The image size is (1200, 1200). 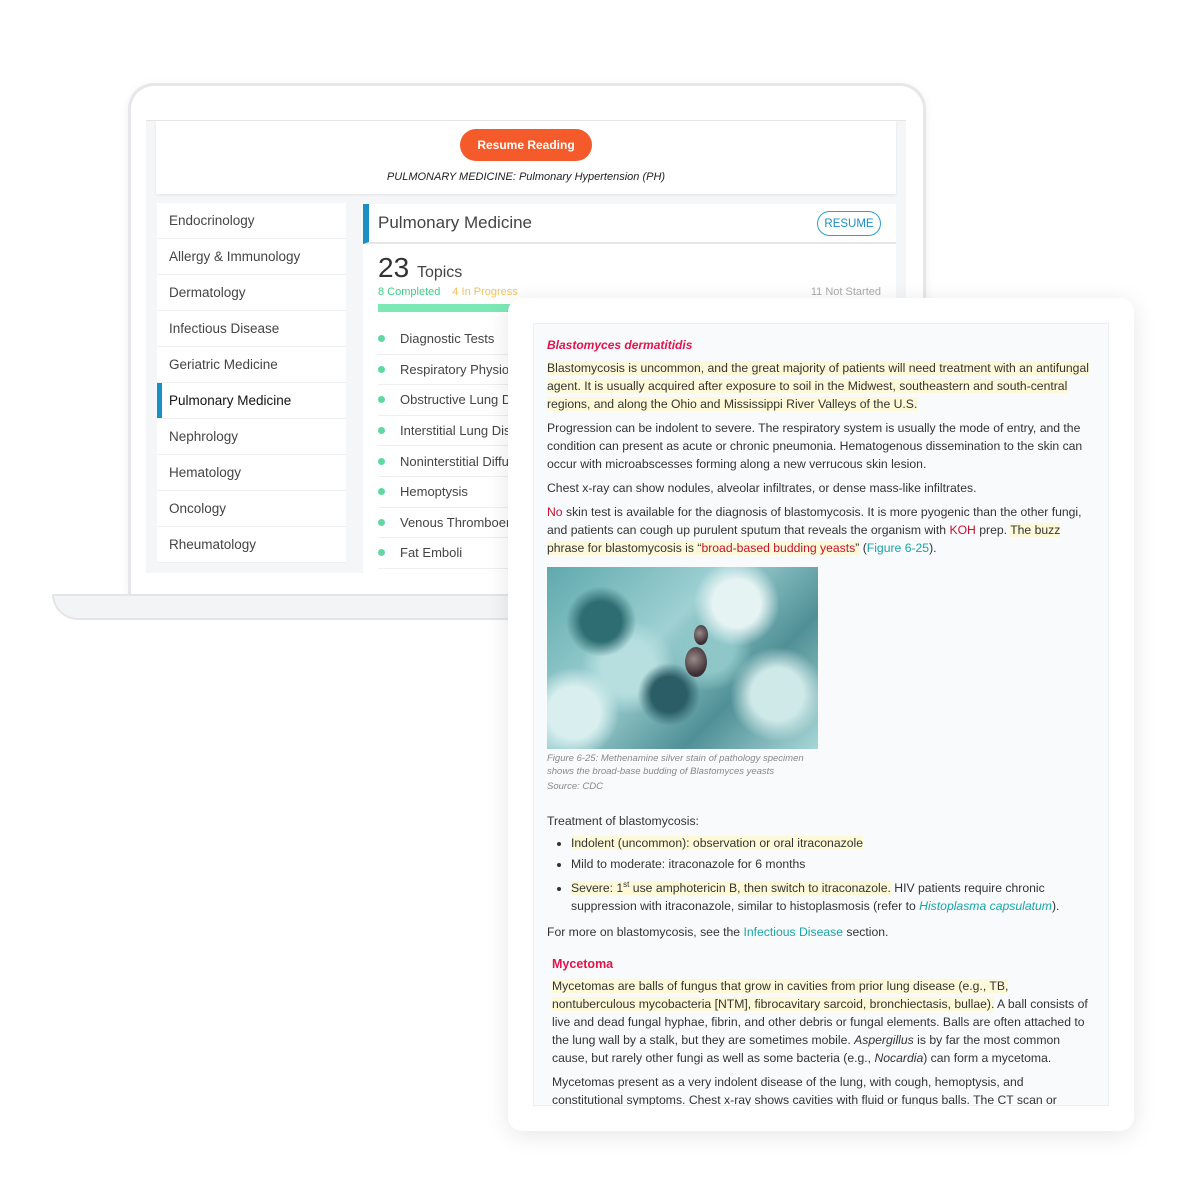 What do you see at coordinates (696, 662) in the screenshot?
I see `yeast-cell` at bounding box center [696, 662].